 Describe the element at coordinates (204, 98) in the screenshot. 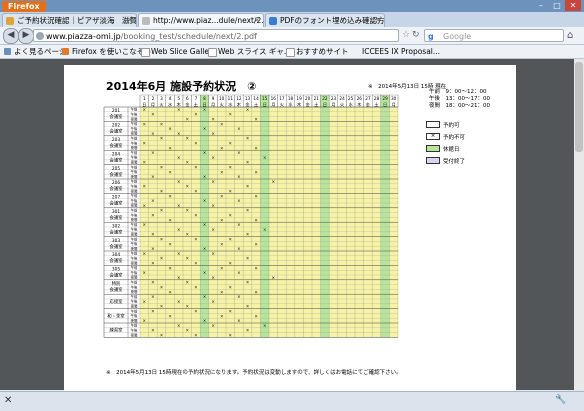

I see `day-number-label: 8` at that location.